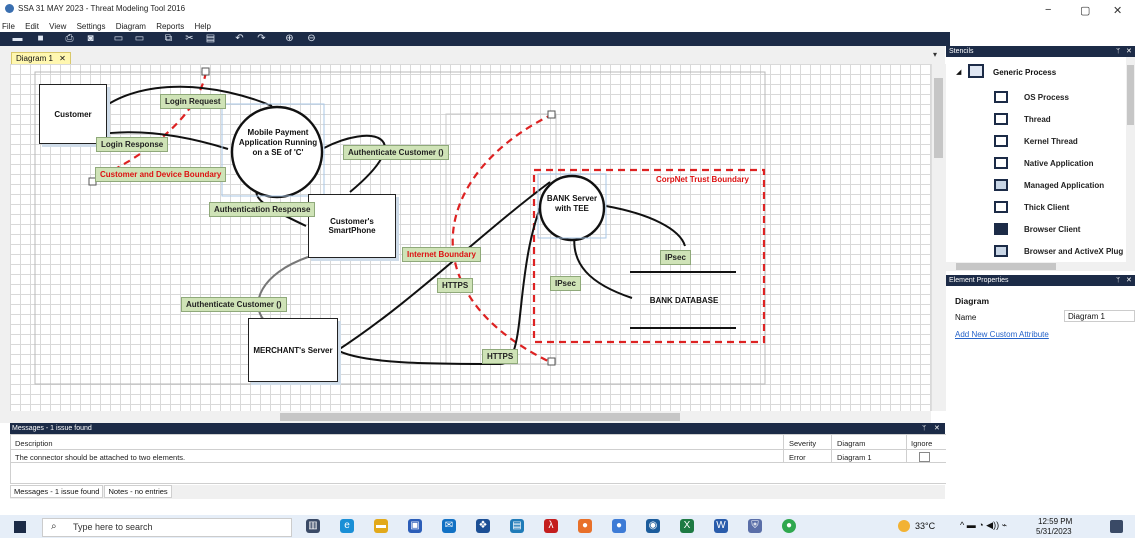 The image size is (1135, 538). I want to click on flow-label-https-2: HTTPS, so click(500, 356).